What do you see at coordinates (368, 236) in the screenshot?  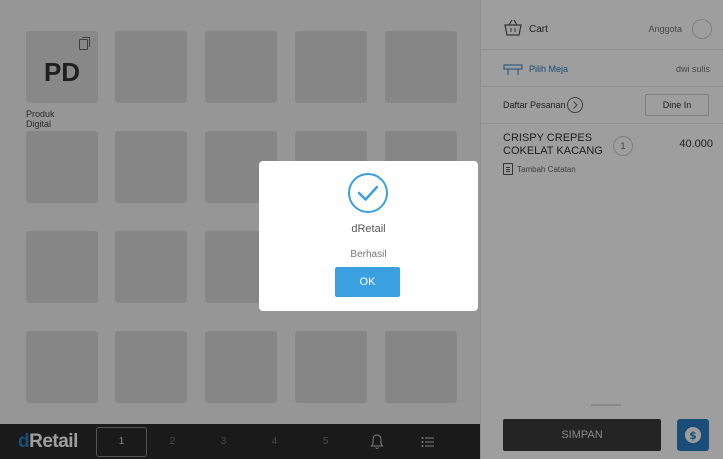 I see `success-dialog: dRetail Berhasil OK` at bounding box center [368, 236].